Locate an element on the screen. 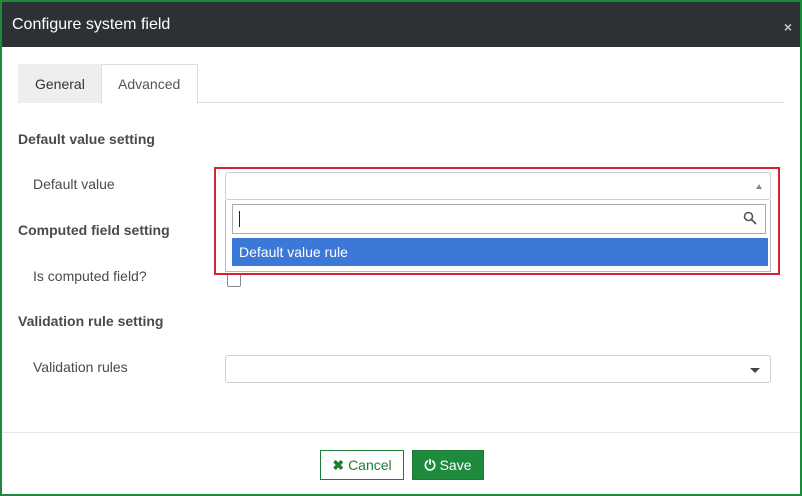 The height and width of the screenshot is (496, 802). search-icon is located at coordinates (750, 218).